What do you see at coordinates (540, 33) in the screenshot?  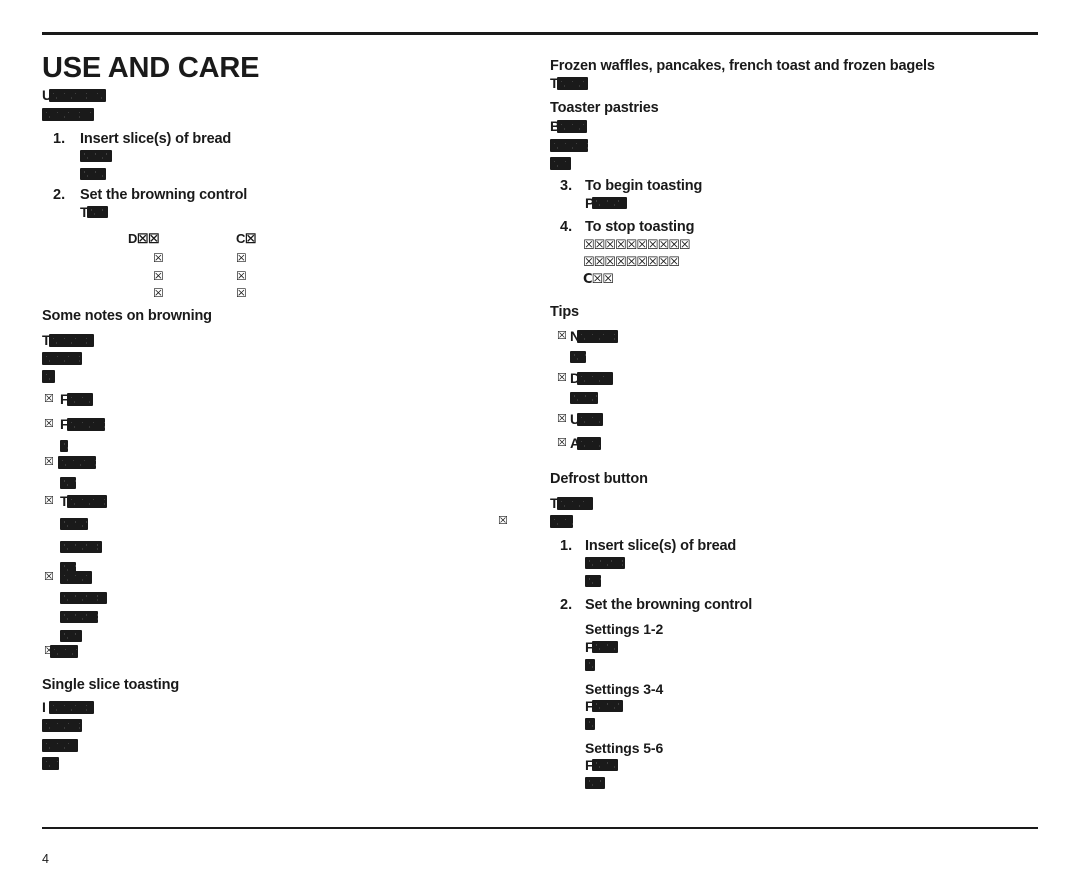 I see `header-rule` at bounding box center [540, 33].